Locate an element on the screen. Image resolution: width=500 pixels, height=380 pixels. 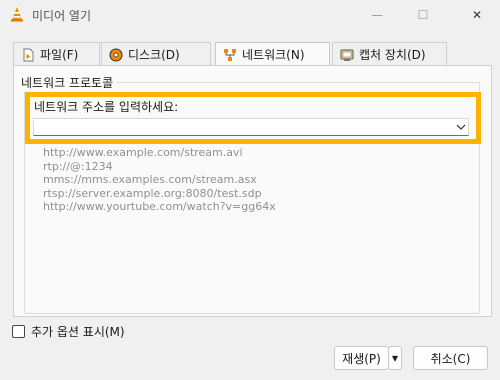
tab-disc: 디스크(D) is located at coordinates (156, 54).